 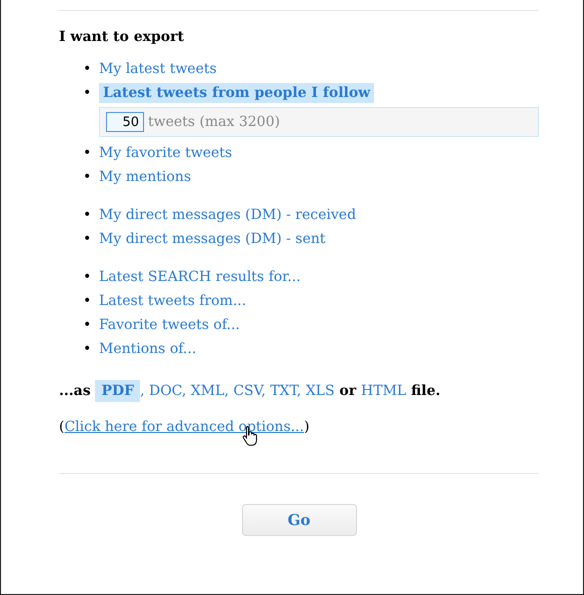 What do you see at coordinates (247, 391) in the screenshot?
I see `format-link: CSV` at bounding box center [247, 391].